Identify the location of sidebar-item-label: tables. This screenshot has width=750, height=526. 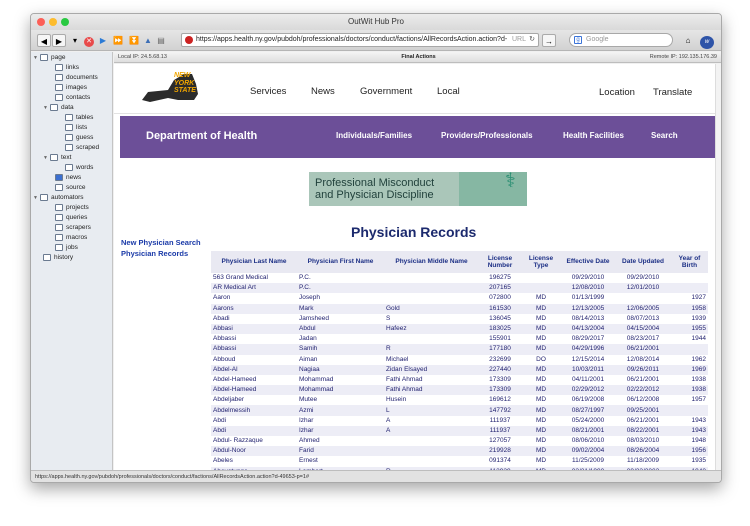
(85, 117).